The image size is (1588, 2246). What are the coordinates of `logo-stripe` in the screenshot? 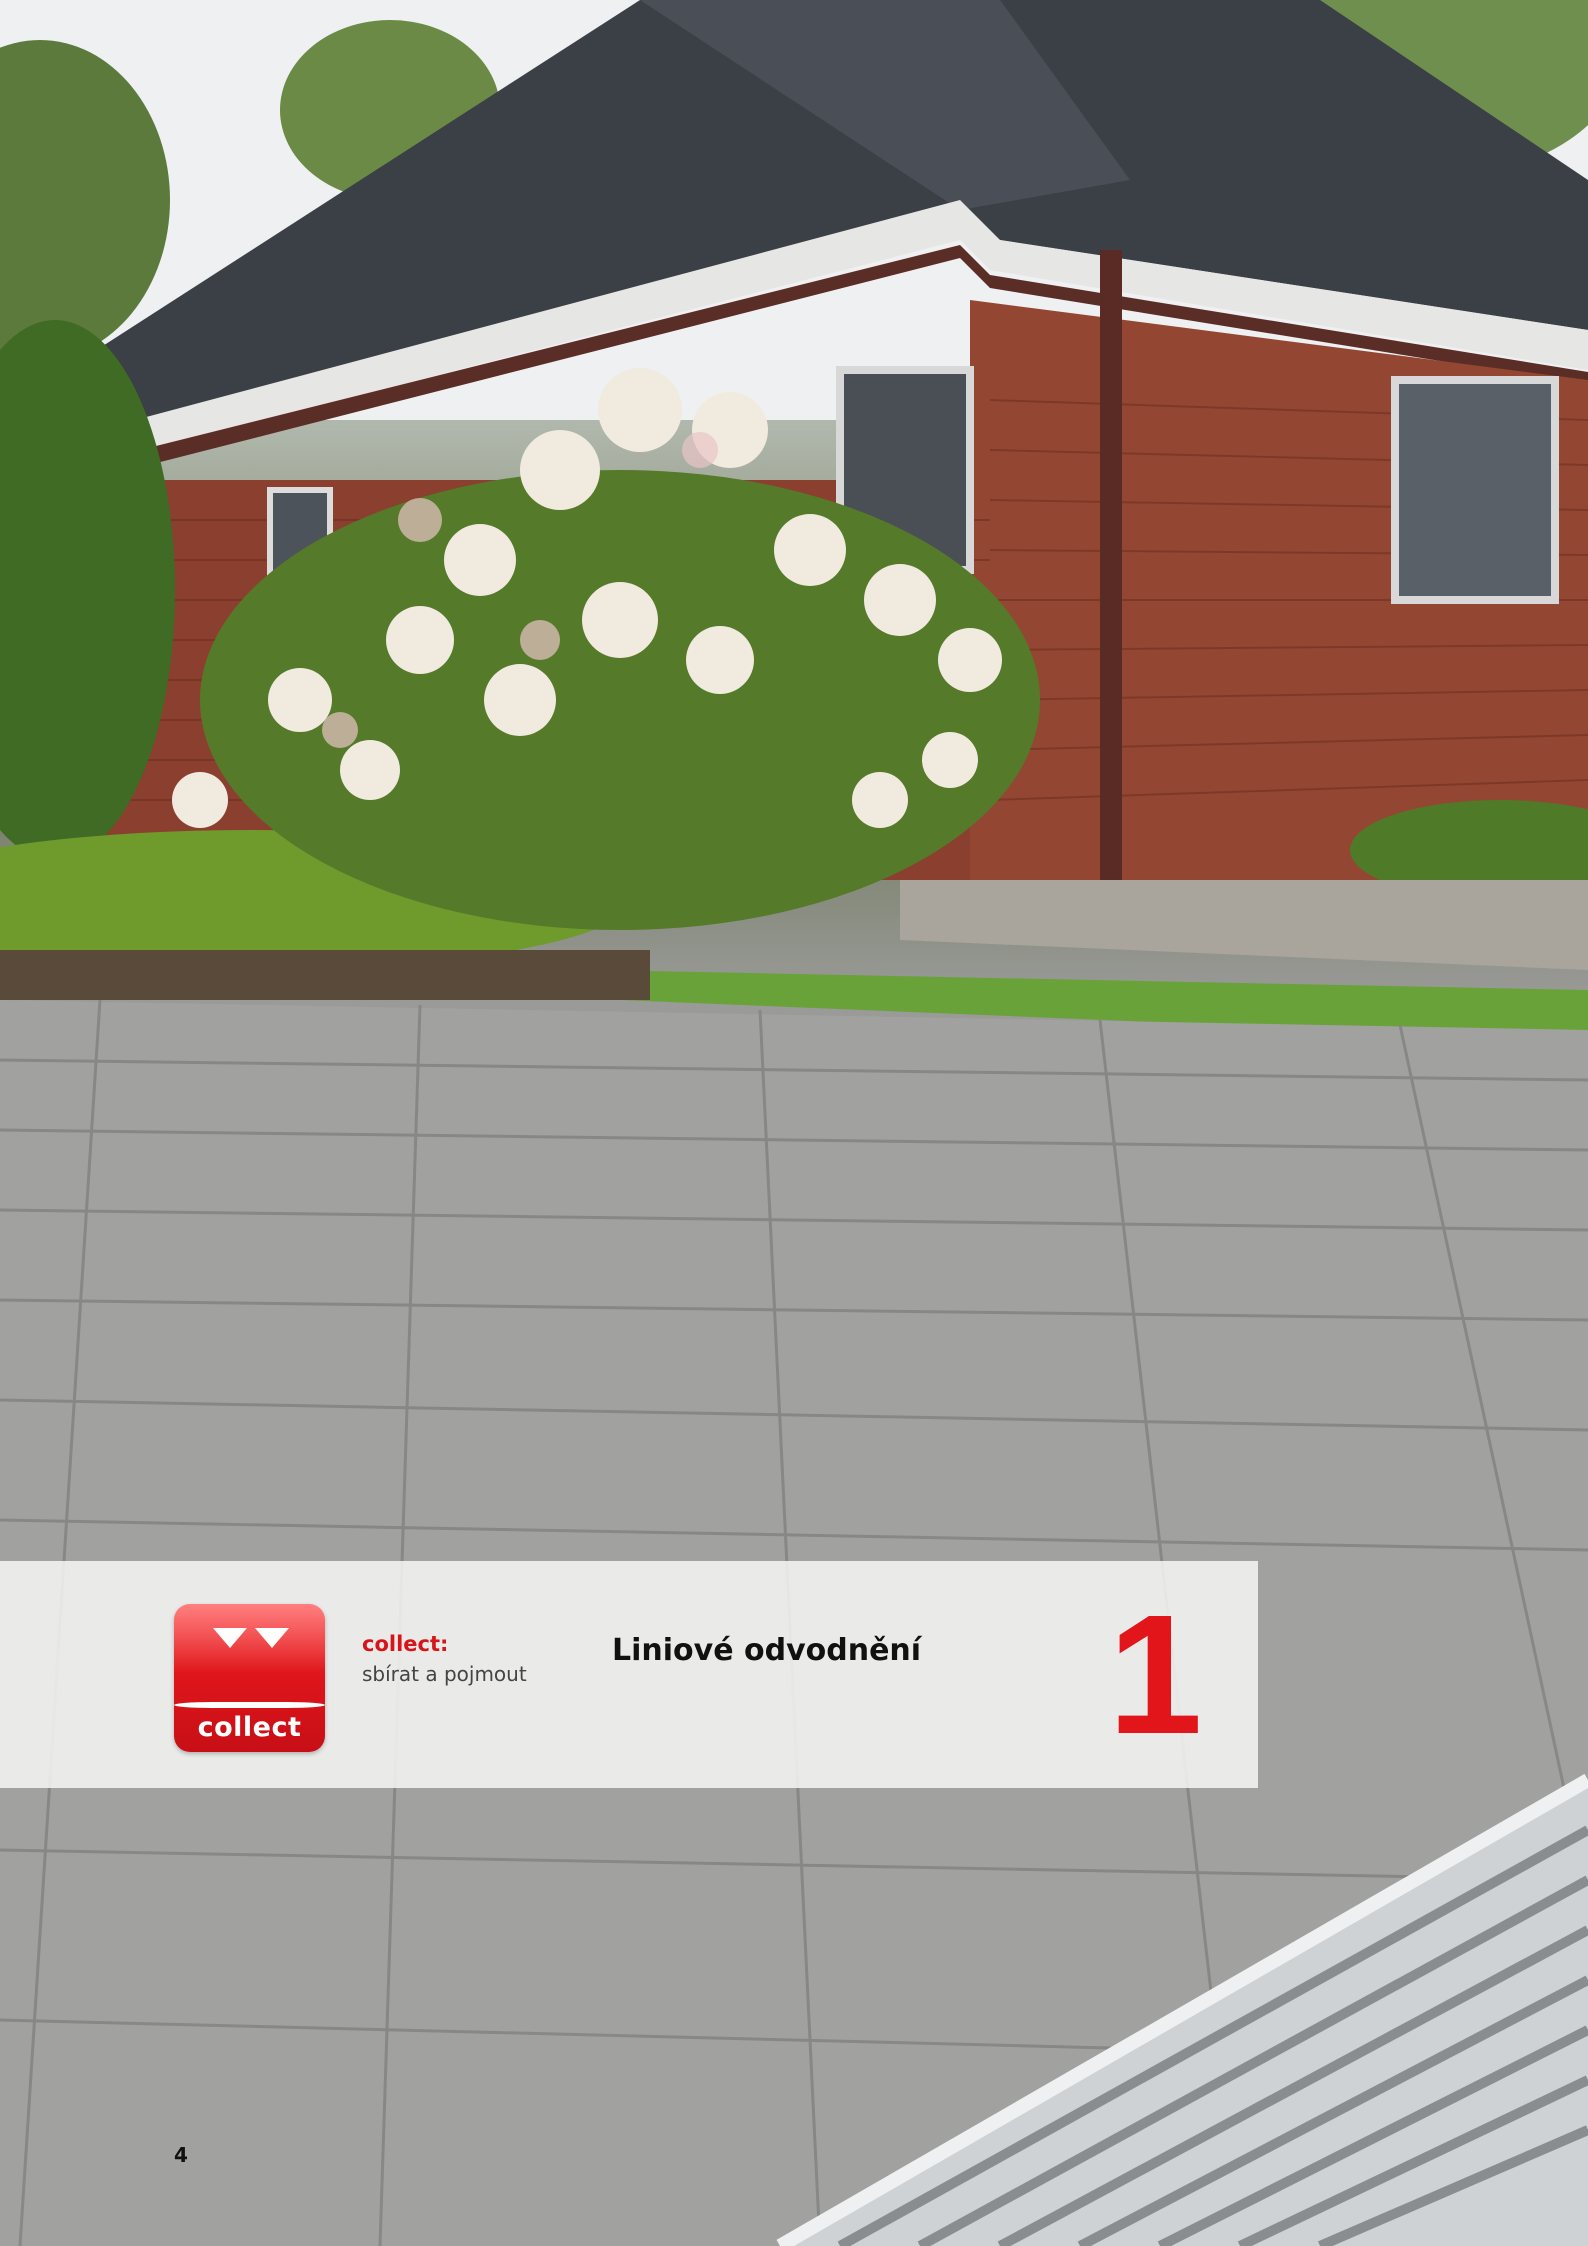 It's located at (249, 1705).